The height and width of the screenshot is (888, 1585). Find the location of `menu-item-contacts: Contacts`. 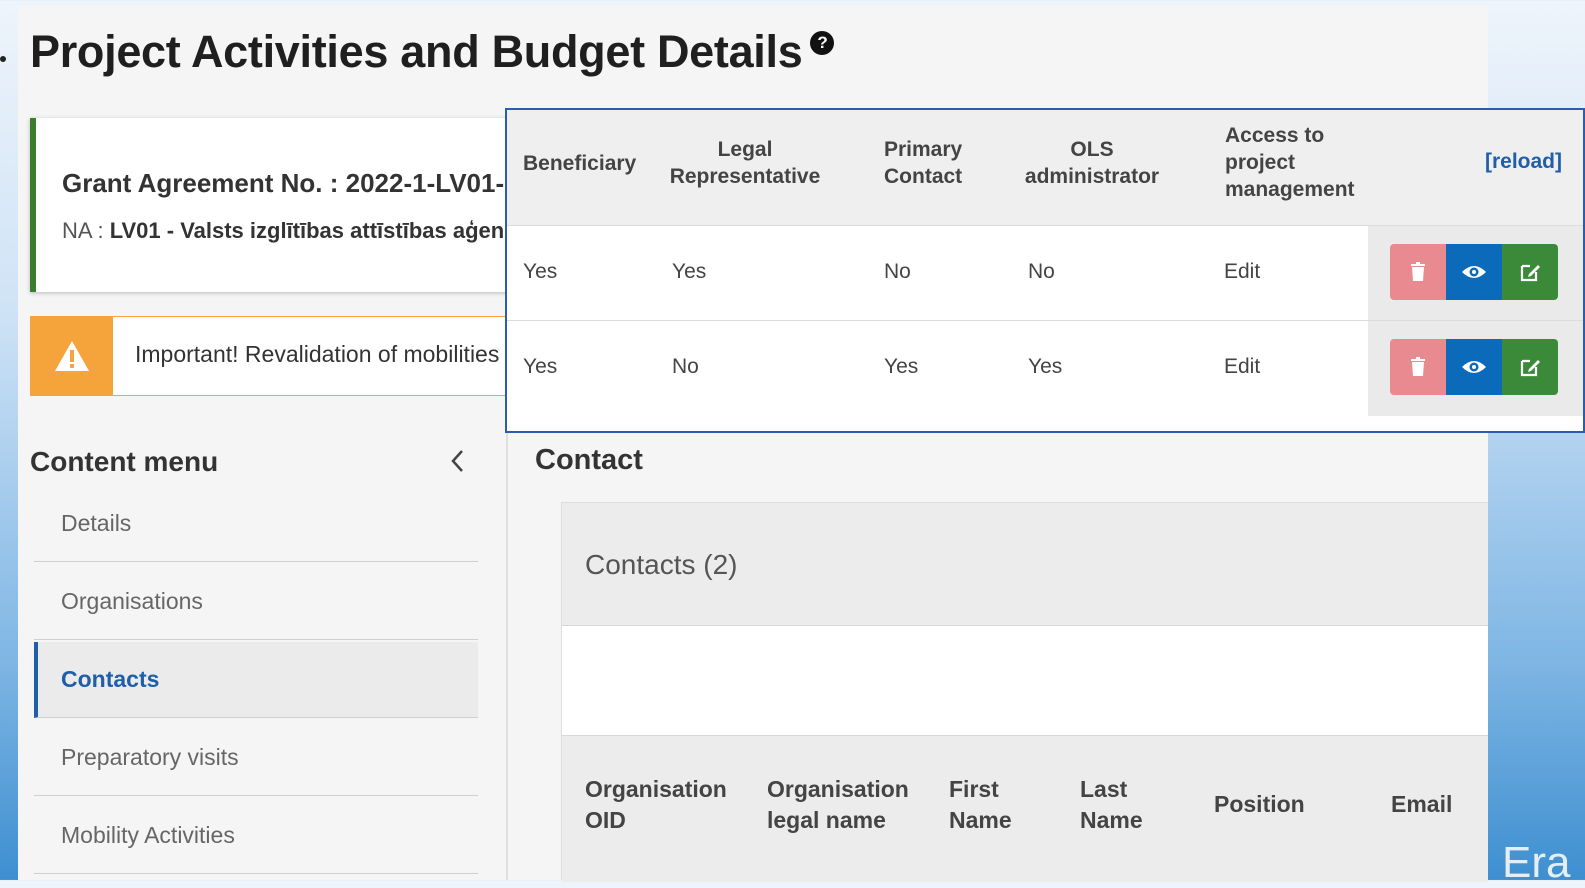

menu-item-contacts: Contacts is located at coordinates (256, 680).